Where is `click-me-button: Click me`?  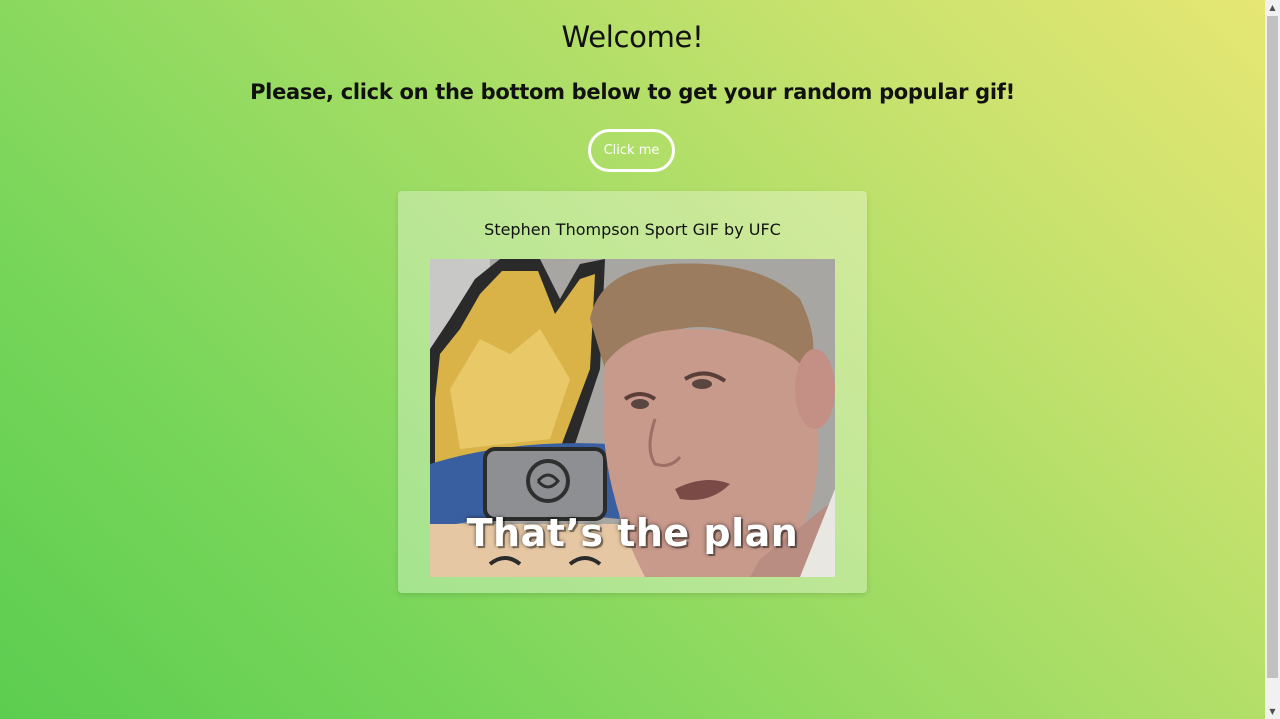 click-me-button: Click me is located at coordinates (631, 150).